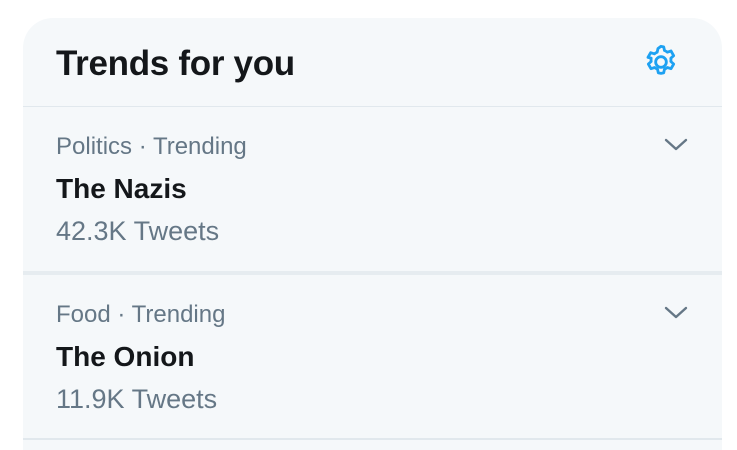 The width and height of the screenshot is (737, 450). I want to click on trend-name: The Nazis, so click(121, 188).